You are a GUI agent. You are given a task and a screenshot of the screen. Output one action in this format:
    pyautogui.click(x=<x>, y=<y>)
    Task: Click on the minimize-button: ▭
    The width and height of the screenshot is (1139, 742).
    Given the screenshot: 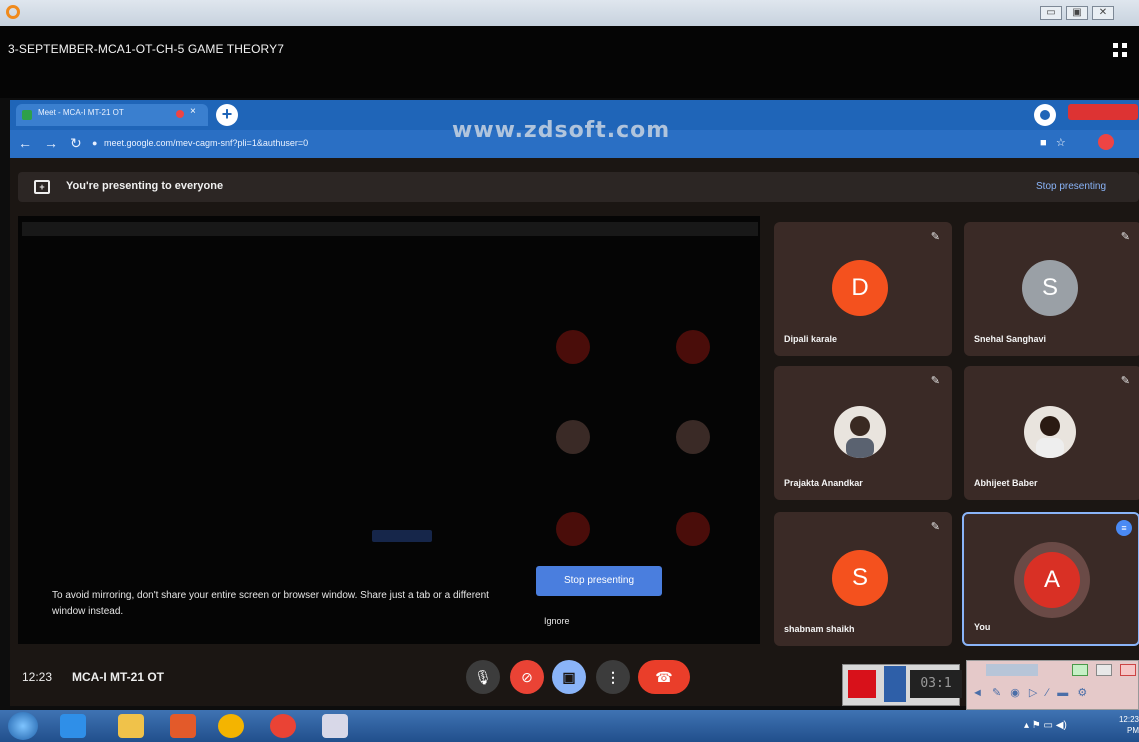 What is the action you would take?
    pyautogui.click(x=1051, y=13)
    